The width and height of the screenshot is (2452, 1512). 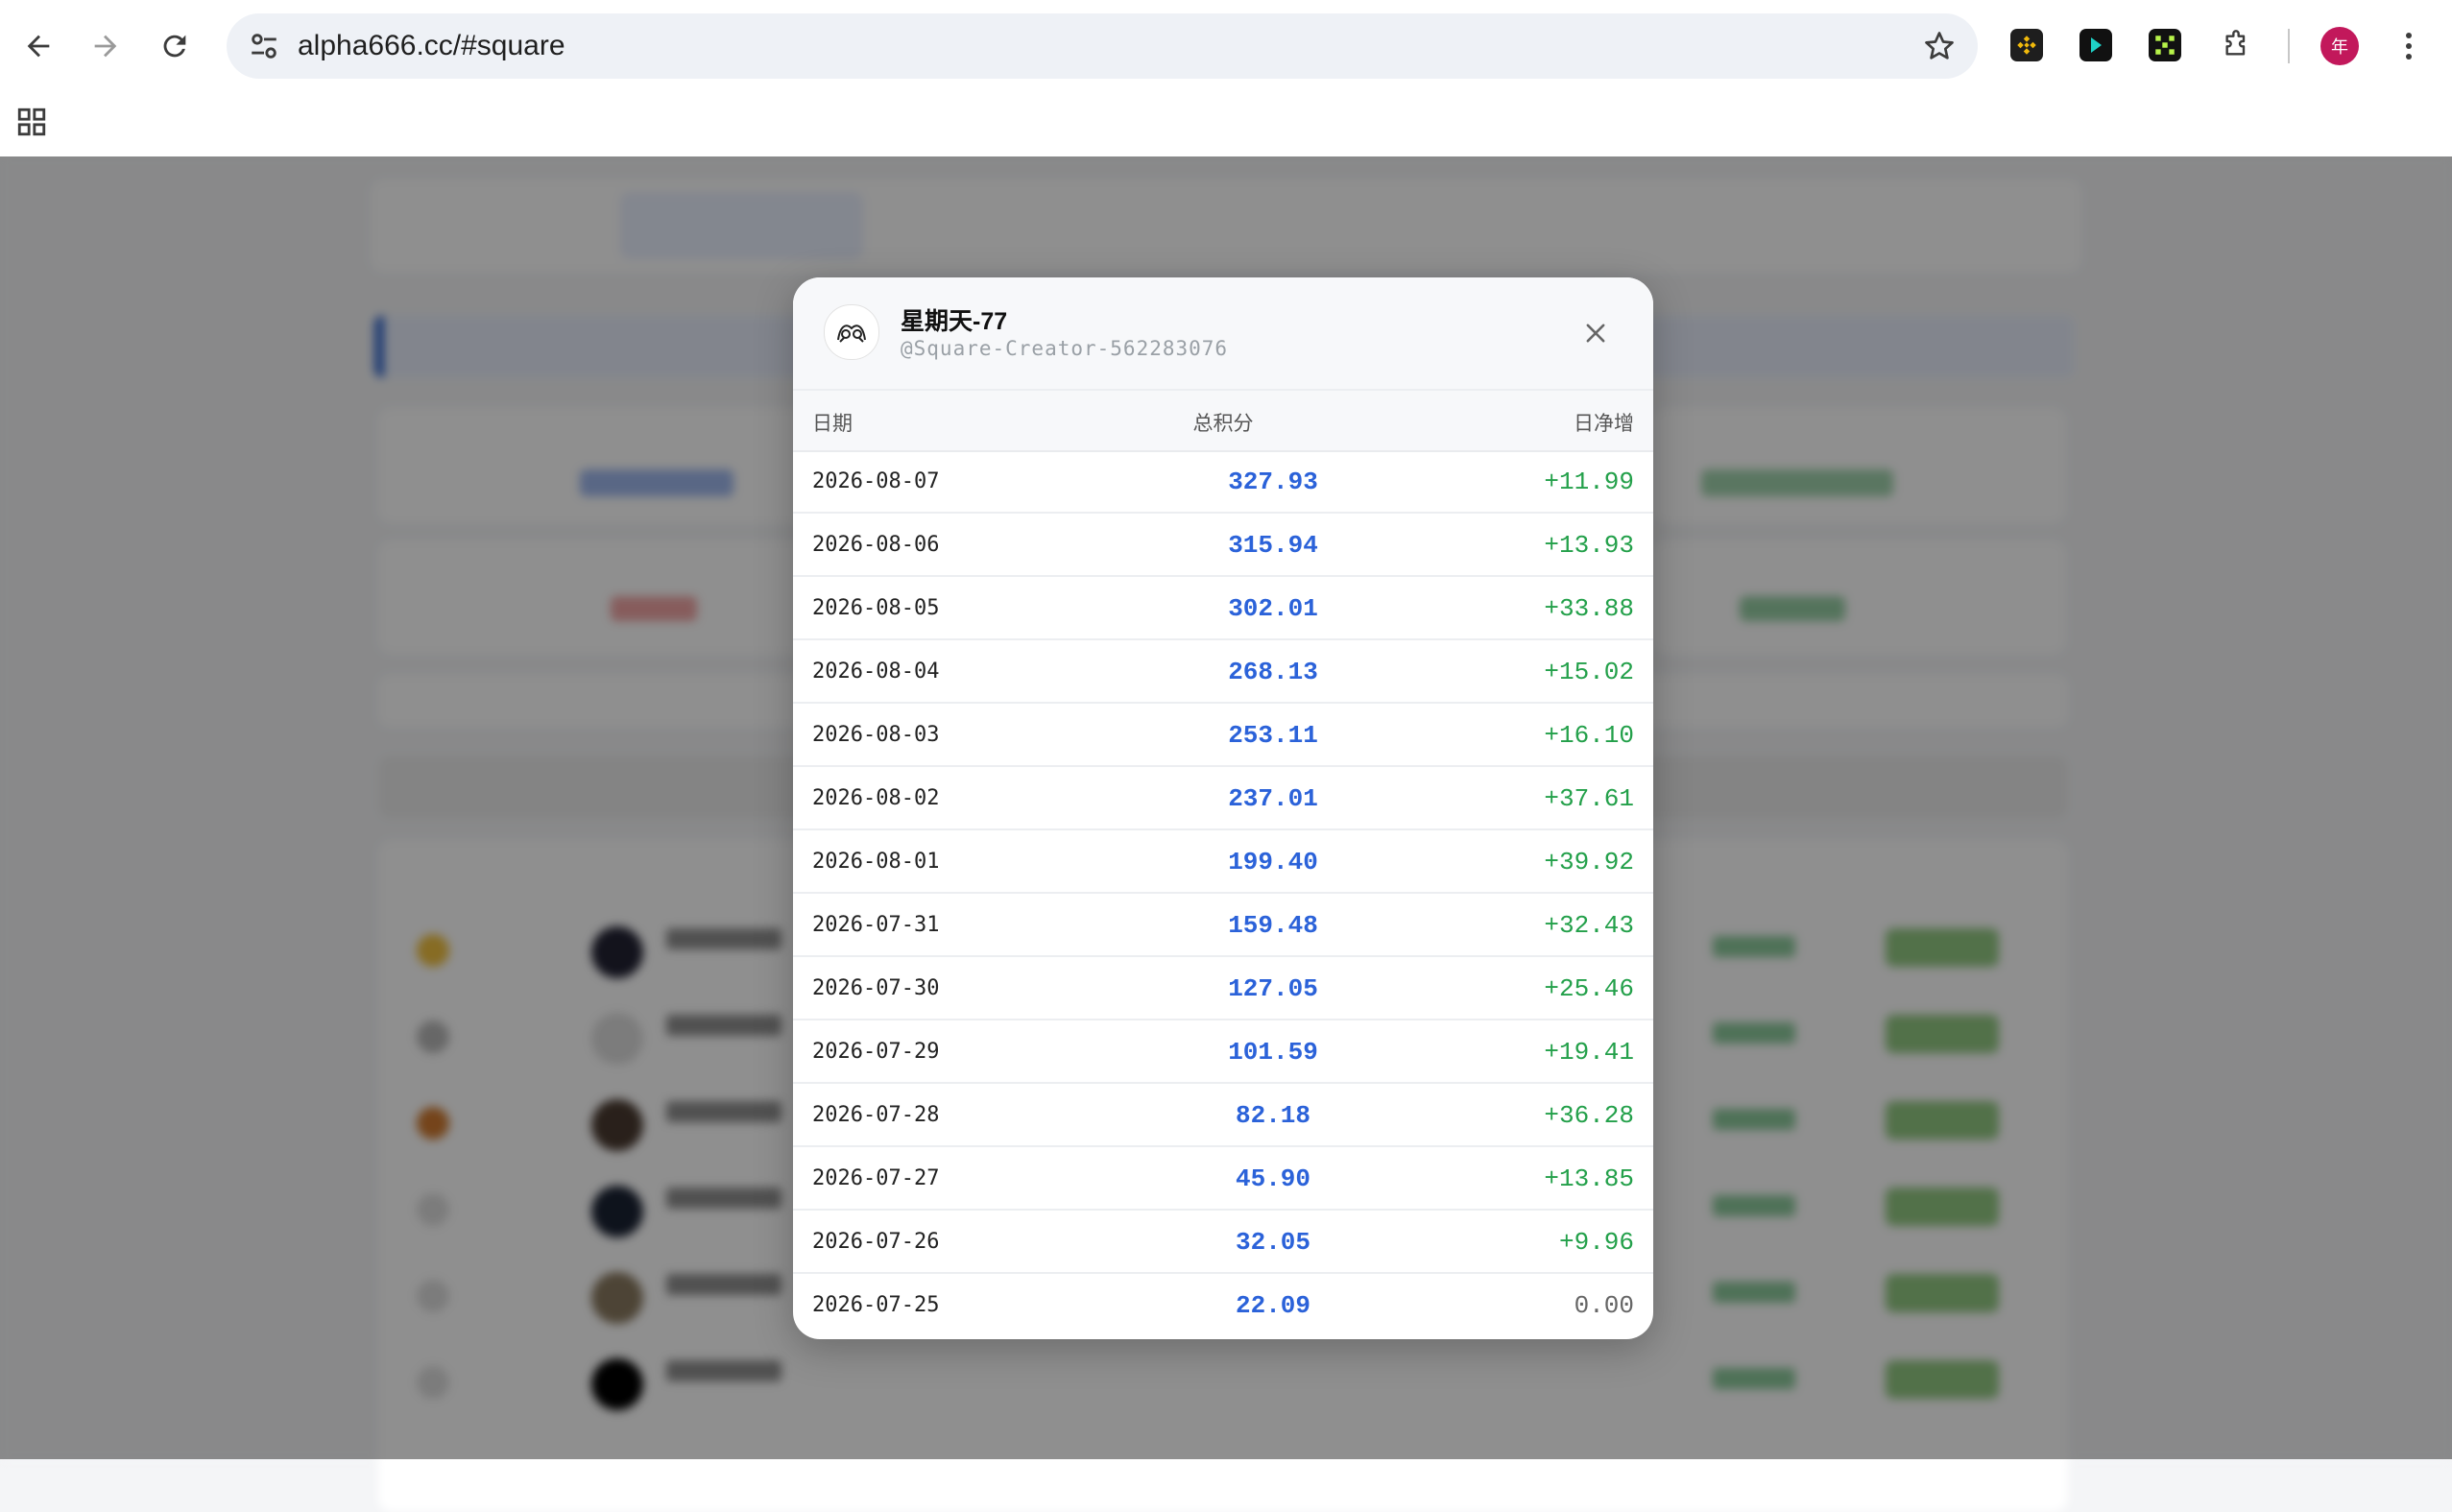 I want to click on column-header-total-points: 总积分, so click(x=1223, y=424).